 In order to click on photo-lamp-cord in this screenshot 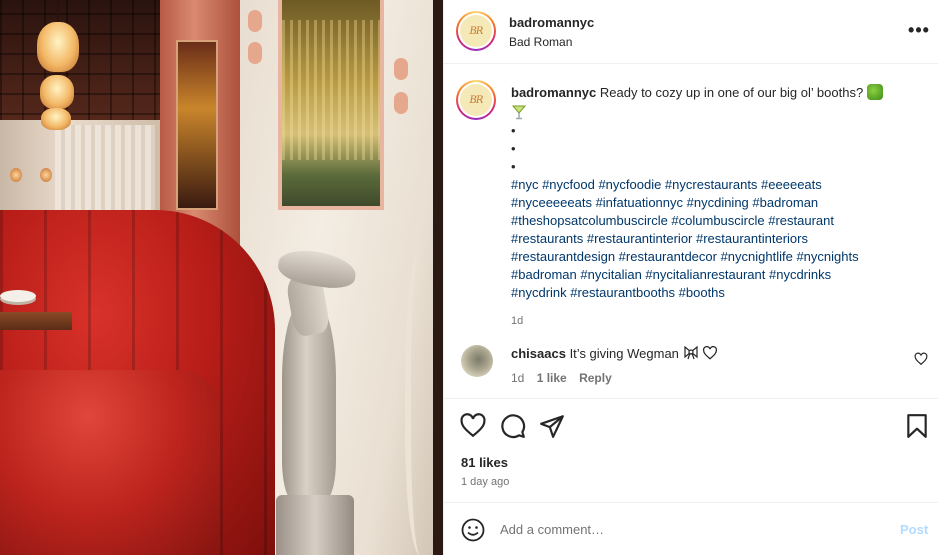, I will do `click(58, 12)`.